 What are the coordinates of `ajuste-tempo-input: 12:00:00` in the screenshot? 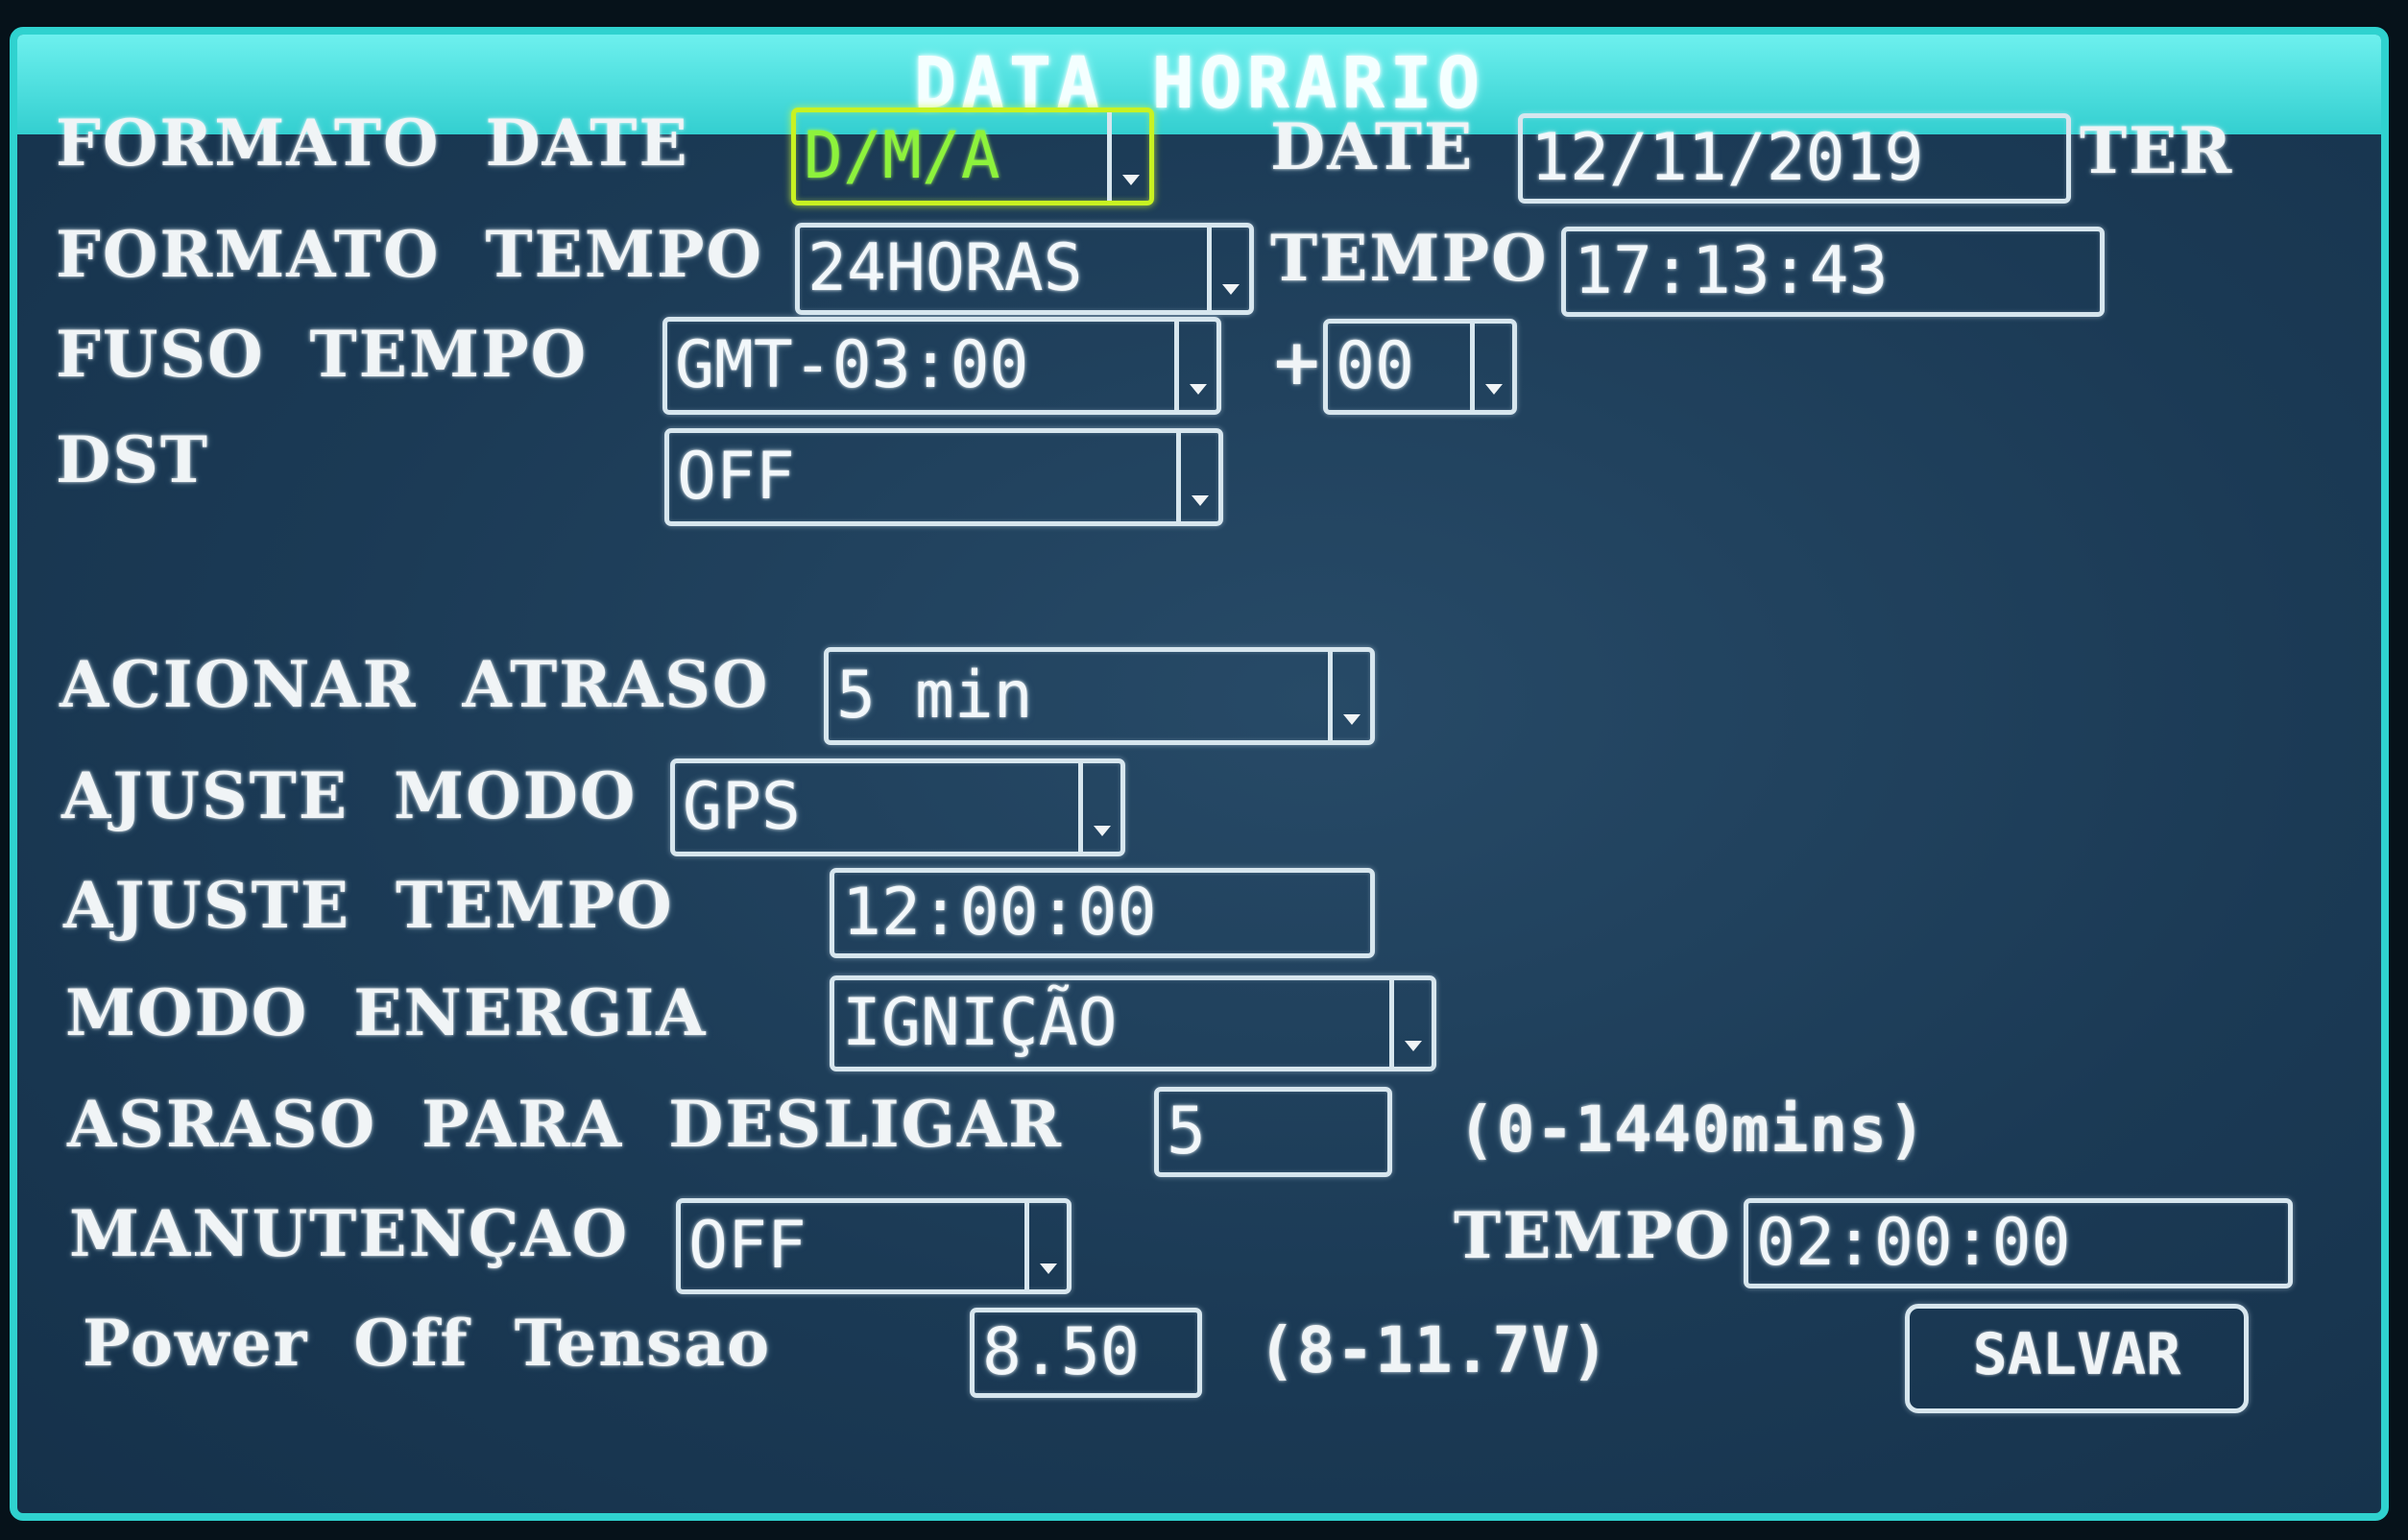 It's located at (1102, 913).